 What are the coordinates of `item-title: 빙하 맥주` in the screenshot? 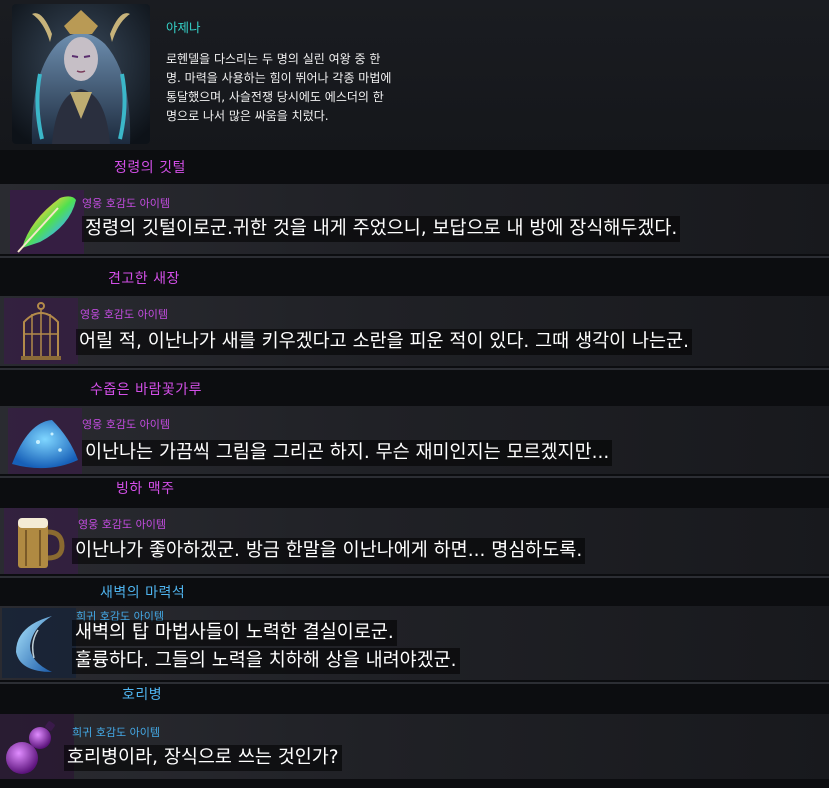 It's located at (145, 489).